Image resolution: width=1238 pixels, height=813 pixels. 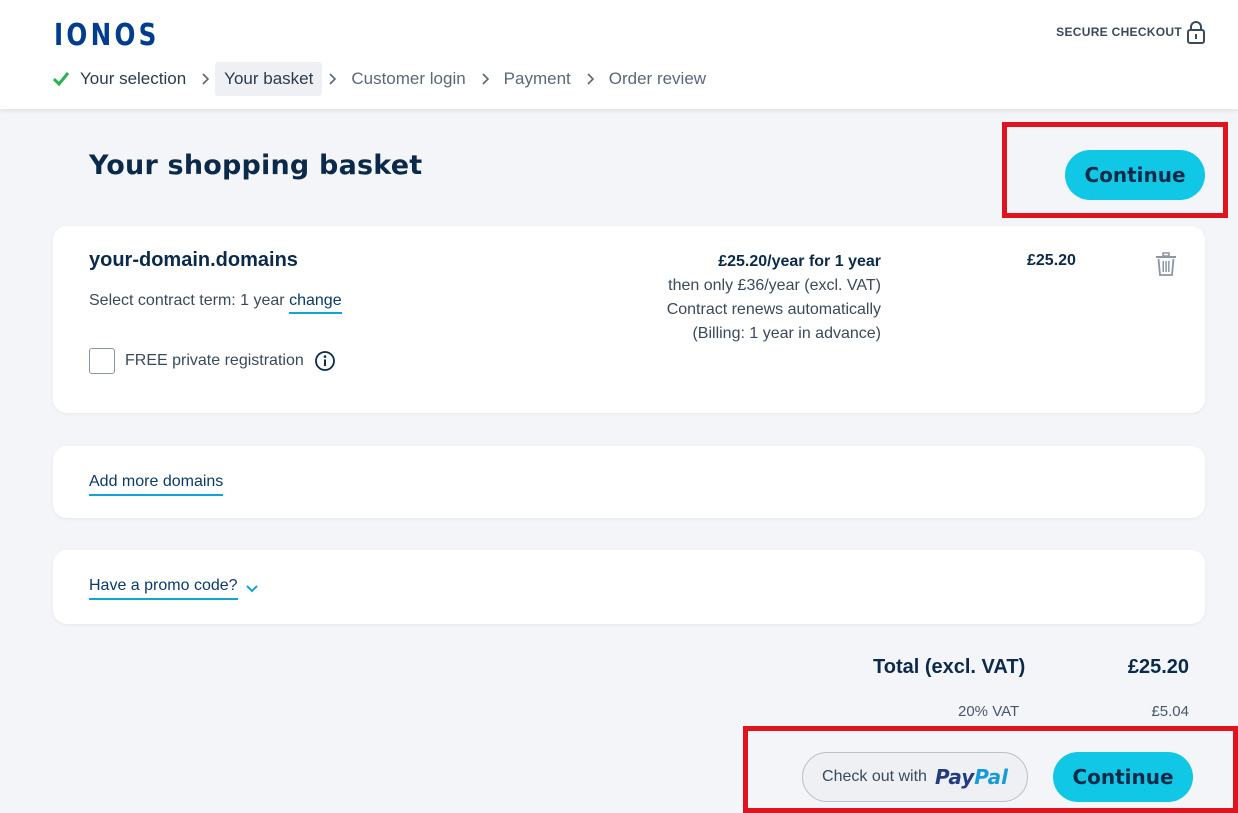 What do you see at coordinates (971, 777) in the screenshot?
I see `paypal-logo: PayPal` at bounding box center [971, 777].